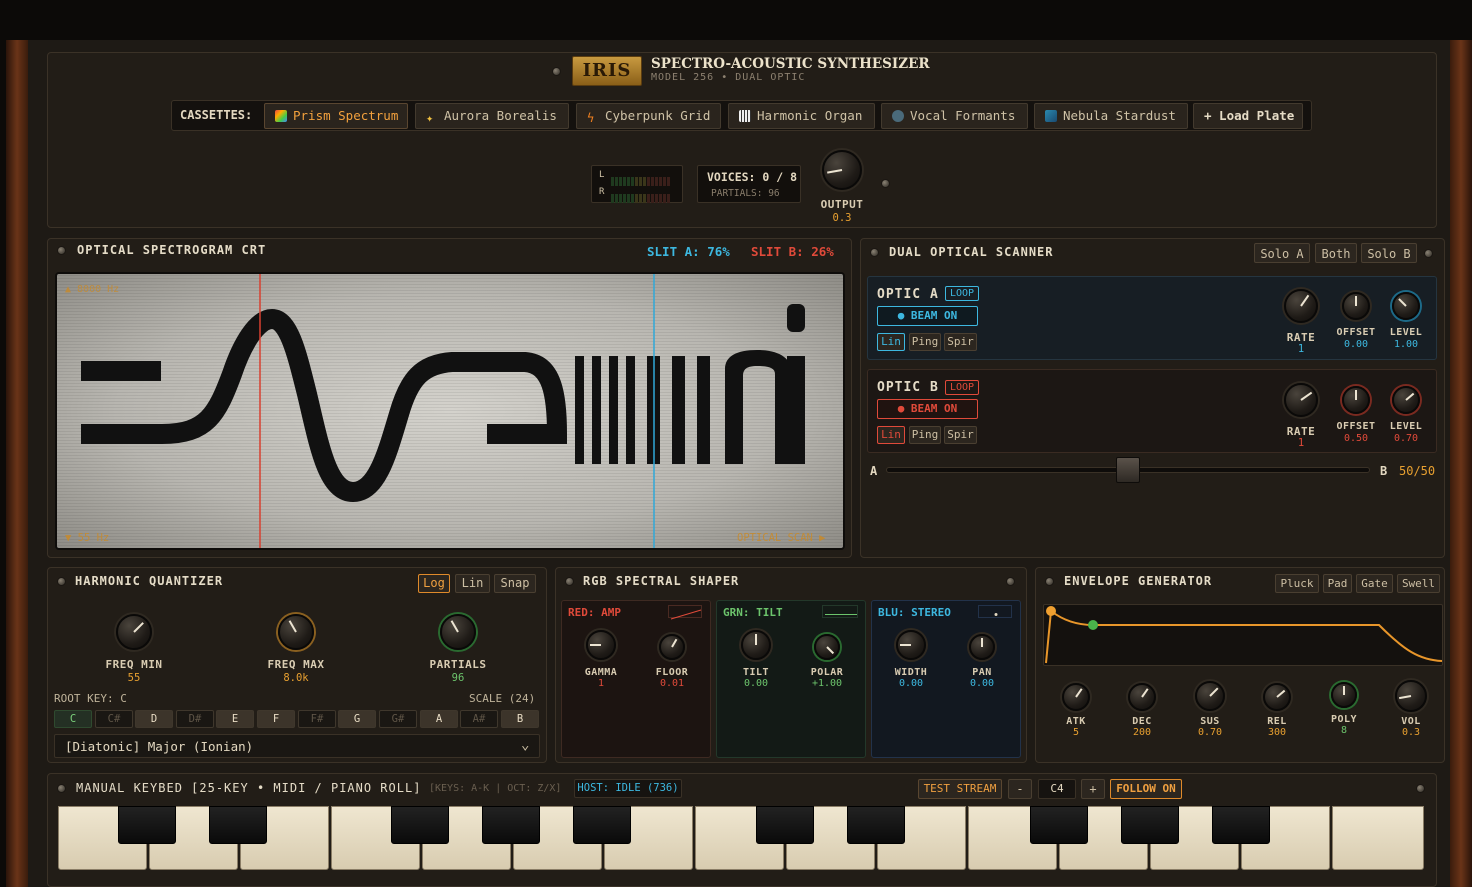  What do you see at coordinates (1301, 306) in the screenshot?
I see `optic-a-rate-knob` at bounding box center [1301, 306].